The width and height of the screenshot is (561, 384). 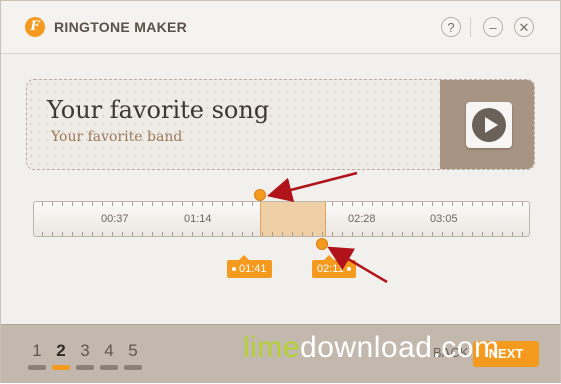 I want to click on step-3: 3, so click(x=85, y=351).